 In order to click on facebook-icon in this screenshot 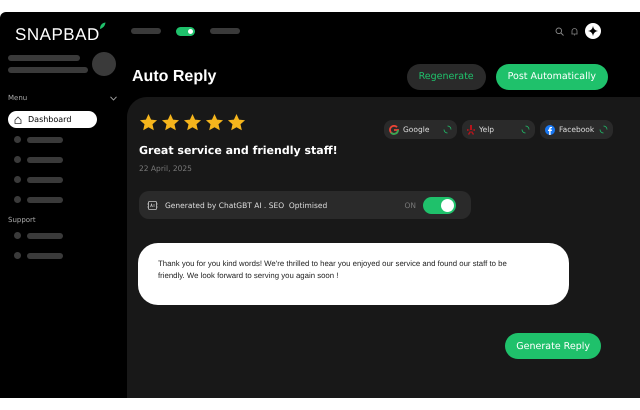, I will do `click(550, 129)`.